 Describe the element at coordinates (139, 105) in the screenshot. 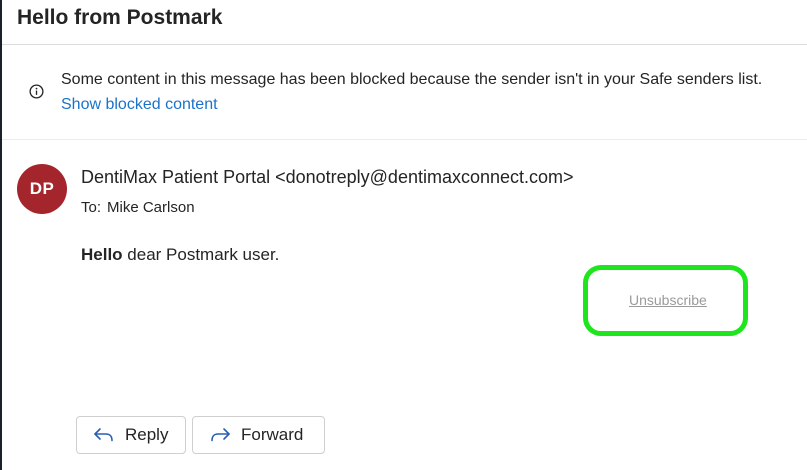

I see `show-blocked-content-link: Show blocked content` at that location.